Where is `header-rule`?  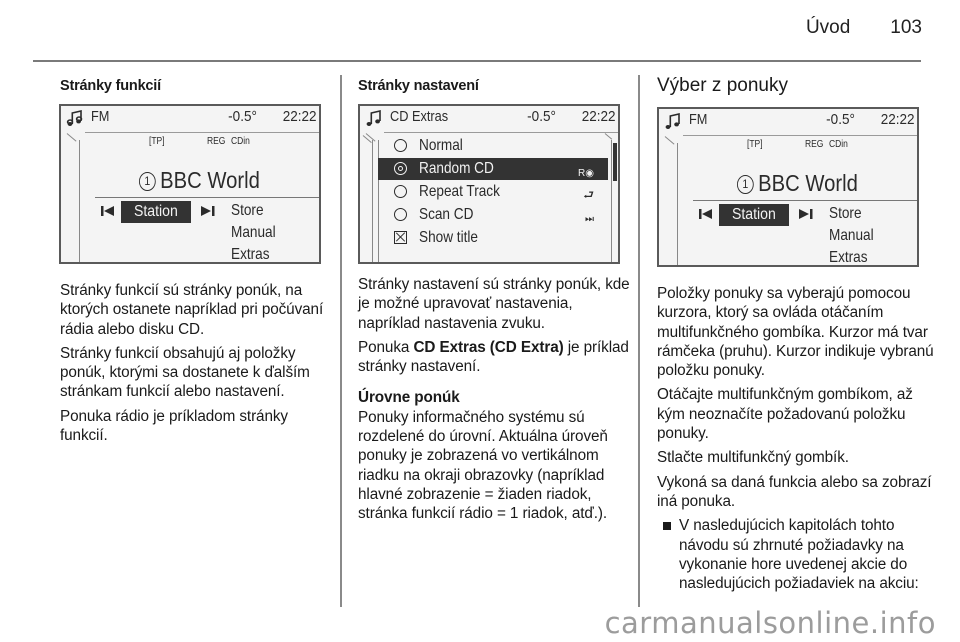 header-rule is located at coordinates (477, 61).